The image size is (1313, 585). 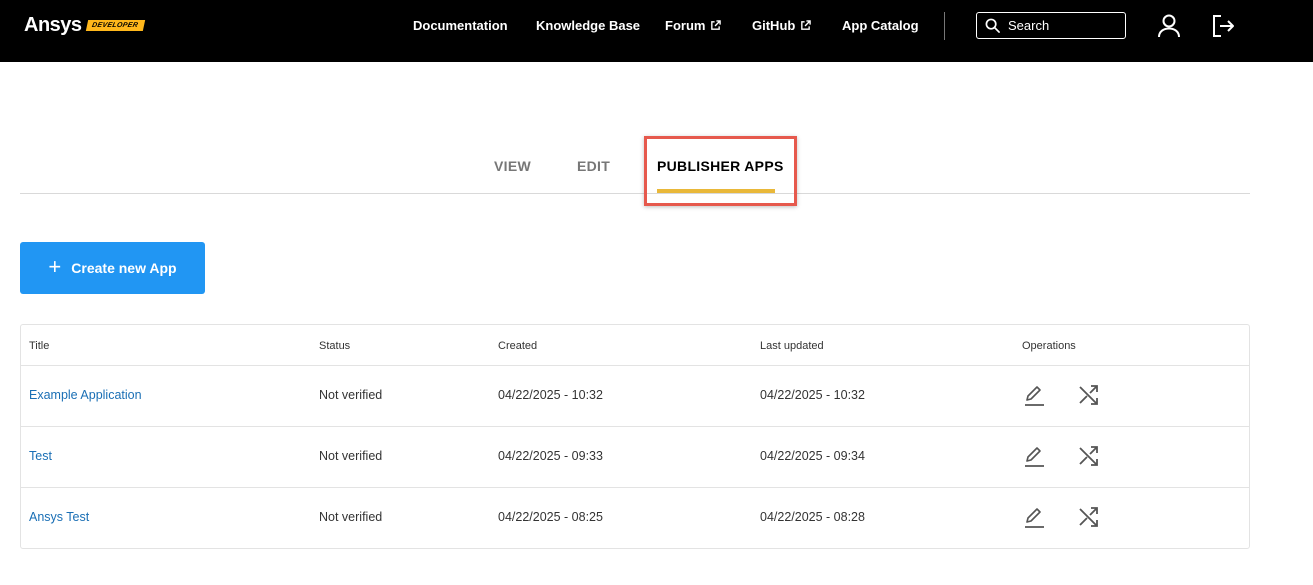 I want to click on tab-view: VIEW, so click(x=512, y=166).